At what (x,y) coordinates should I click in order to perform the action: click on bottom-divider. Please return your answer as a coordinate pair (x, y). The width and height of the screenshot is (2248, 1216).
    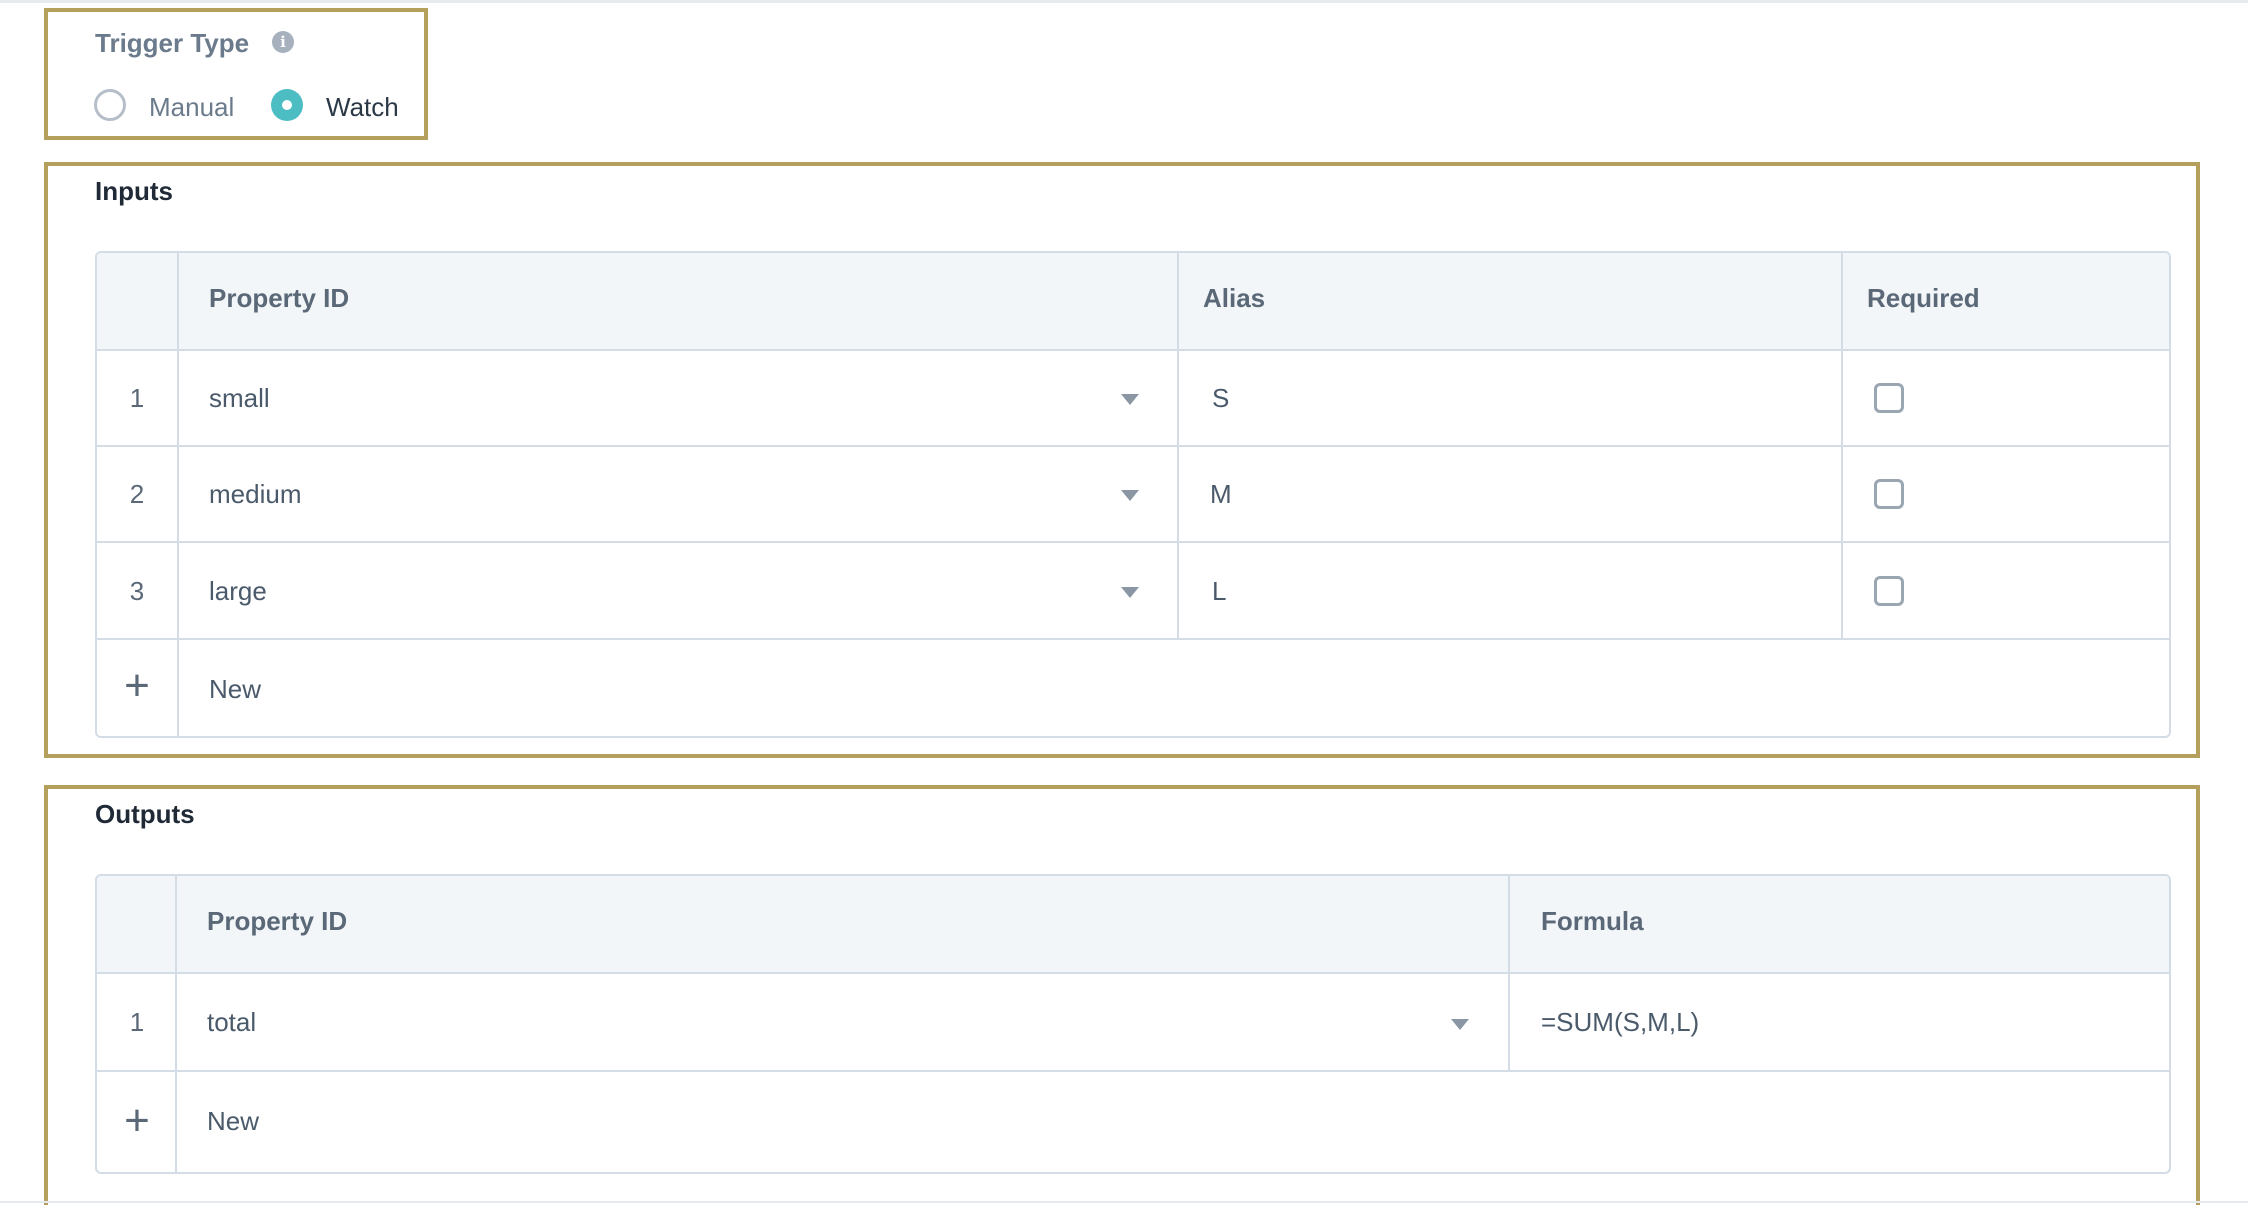
    Looking at the image, I should click on (1124, 1202).